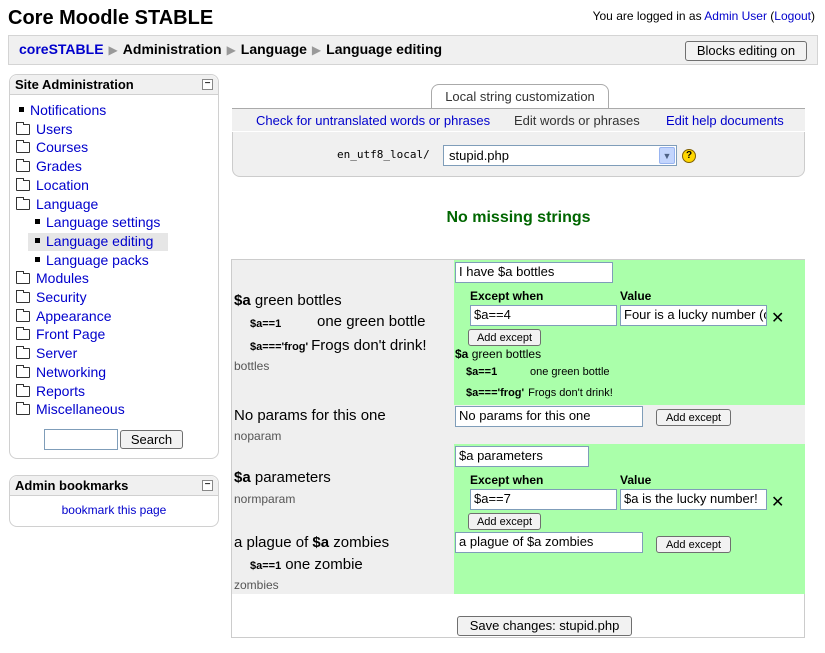 The width and height of the screenshot is (825, 653). I want to click on sidebar-item-label: Security, so click(61, 297).